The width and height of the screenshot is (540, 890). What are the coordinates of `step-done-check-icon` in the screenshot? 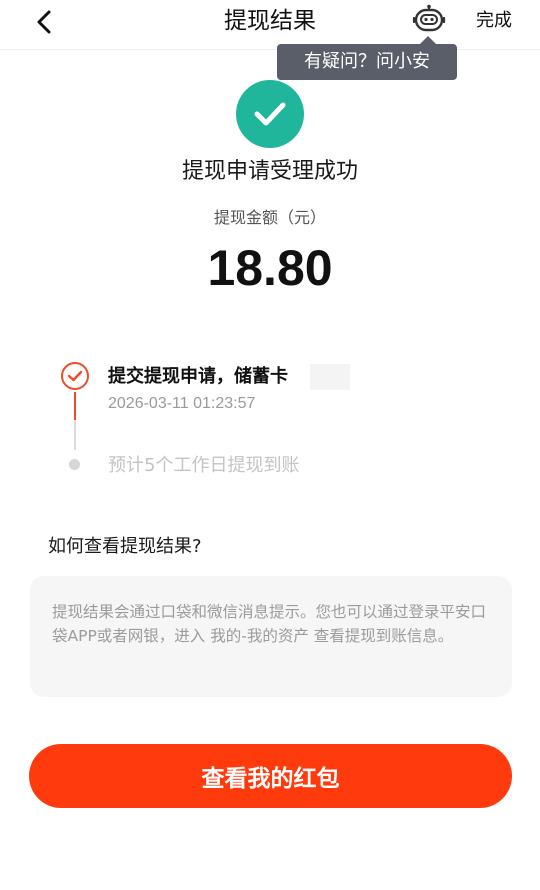 It's located at (75, 376).